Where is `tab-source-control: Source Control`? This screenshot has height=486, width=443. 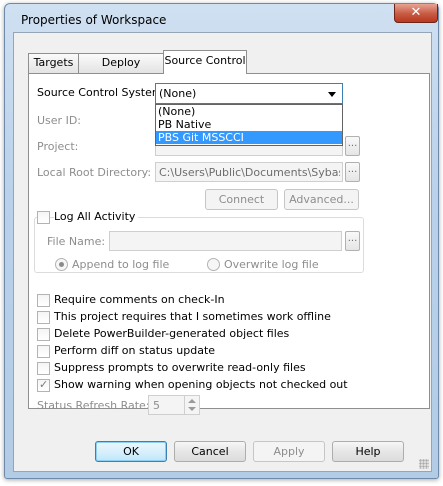
tab-source-control: Source Control is located at coordinates (205, 62).